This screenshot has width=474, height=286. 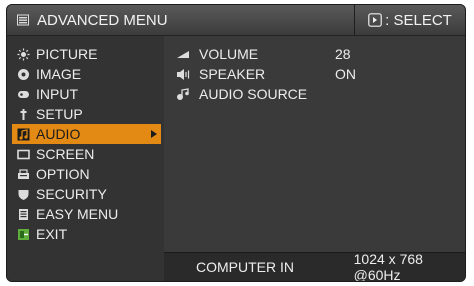 What do you see at coordinates (229, 54) in the screenshot?
I see `submenu-item-label: VOLUME` at bounding box center [229, 54].